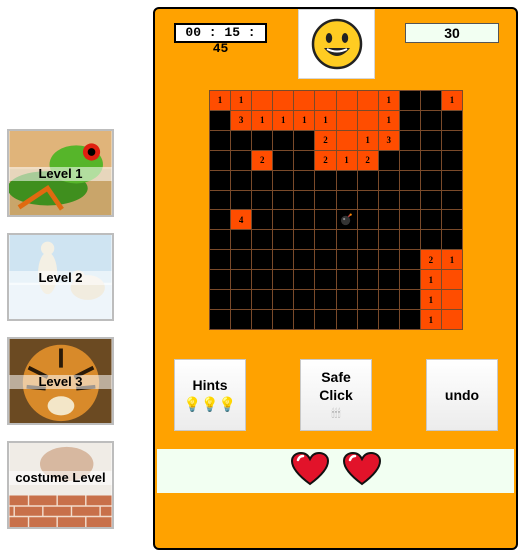 The width and height of the screenshot is (524, 553). What do you see at coordinates (462, 395) in the screenshot?
I see `undo-button: undo` at bounding box center [462, 395].